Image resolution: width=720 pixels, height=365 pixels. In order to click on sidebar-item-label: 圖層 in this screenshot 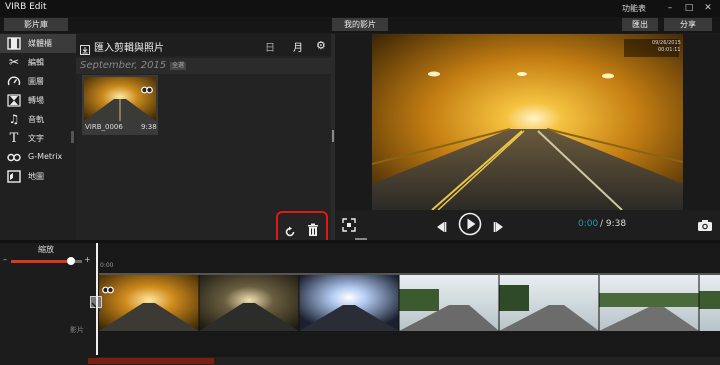, I will do `click(36, 81)`.